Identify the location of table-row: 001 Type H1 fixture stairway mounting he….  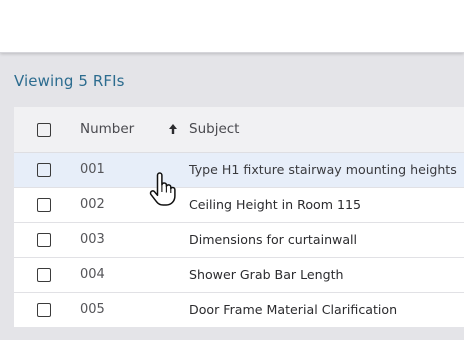
(239, 170).